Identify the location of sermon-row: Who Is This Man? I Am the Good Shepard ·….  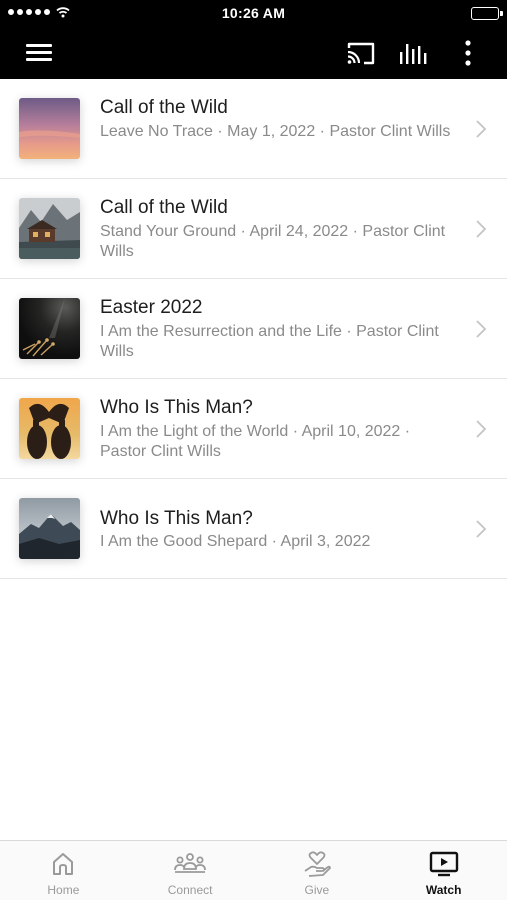
(253, 529).